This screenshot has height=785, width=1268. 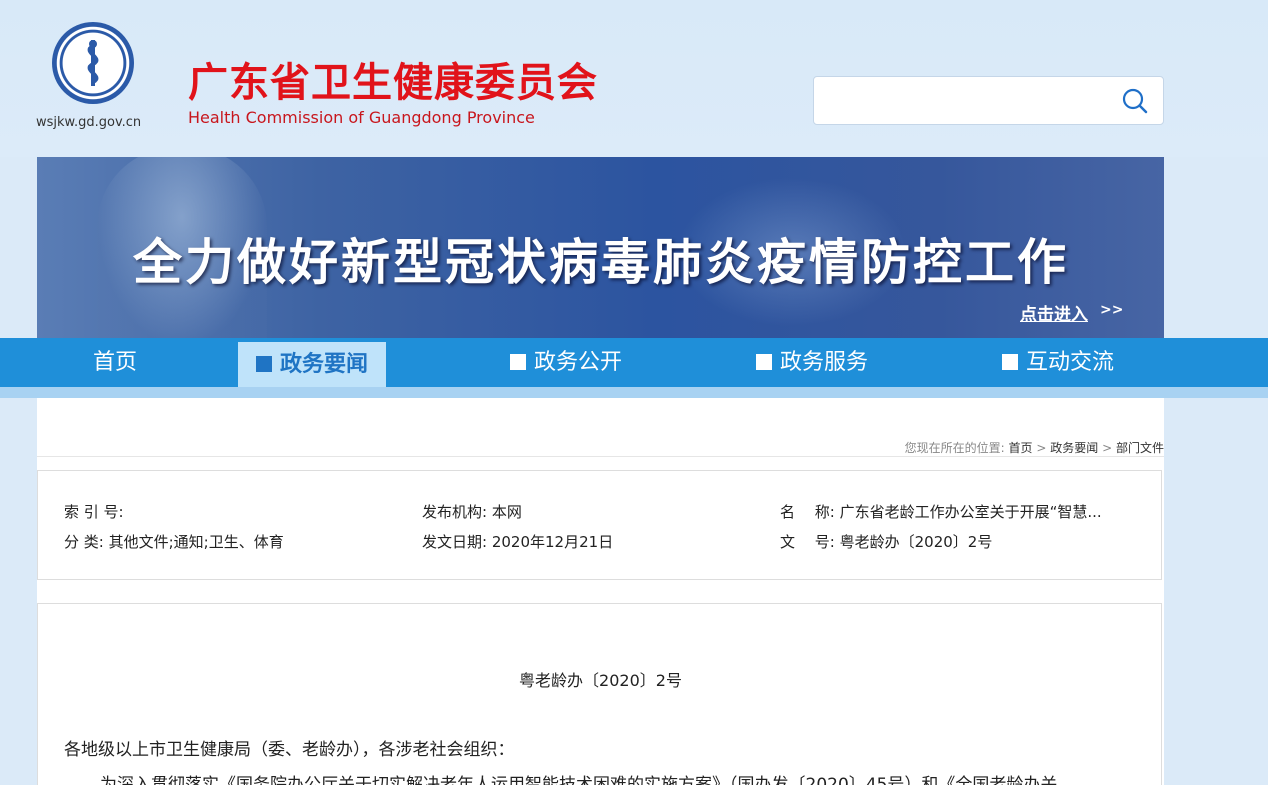 I want to click on document-number: 文 号: 粤老龄办〔2020〕2号, so click(x=886, y=541).